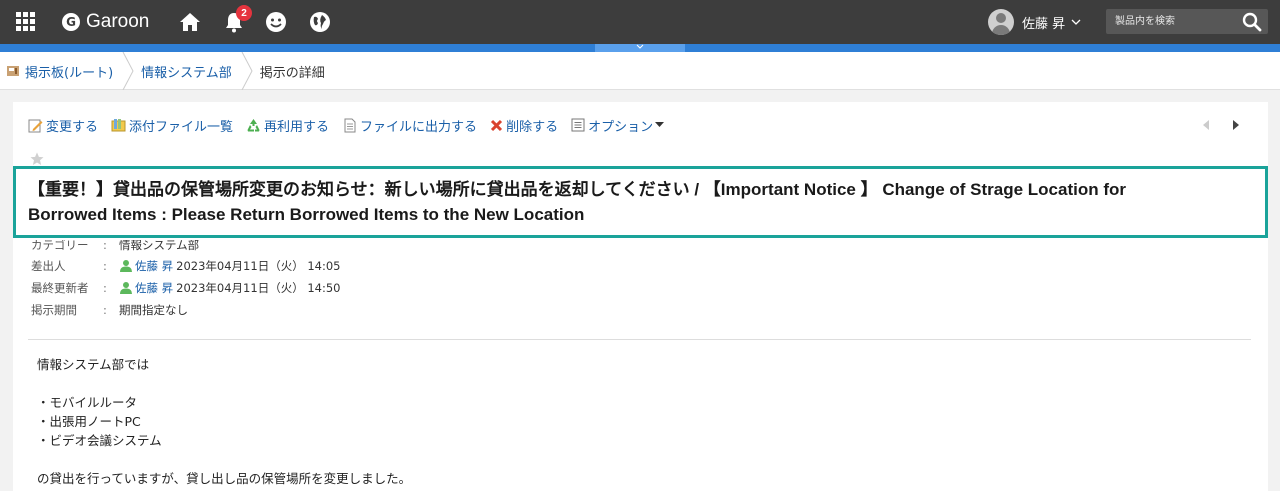  I want to click on posting-period-value: 期間指定なし, so click(153, 310).